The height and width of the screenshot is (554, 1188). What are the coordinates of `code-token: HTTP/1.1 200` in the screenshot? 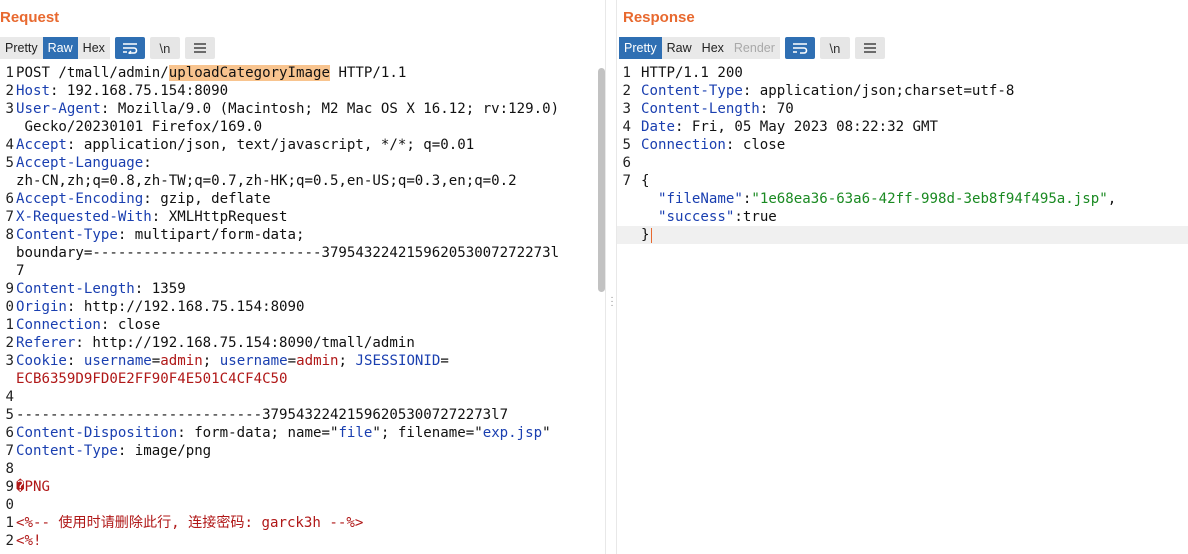 It's located at (692, 73).